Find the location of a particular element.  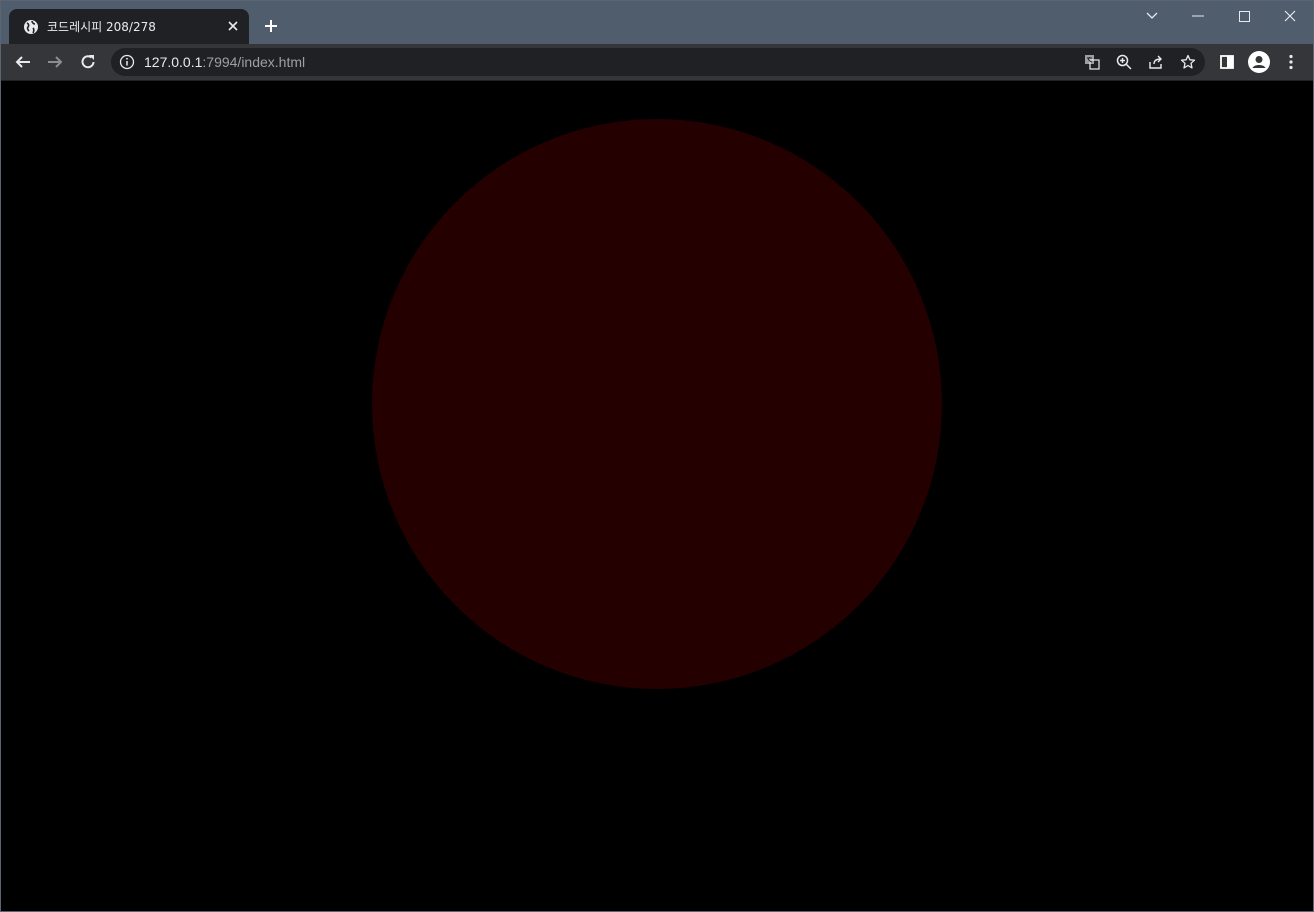

tab-search-icon is located at coordinates (1152, 16).